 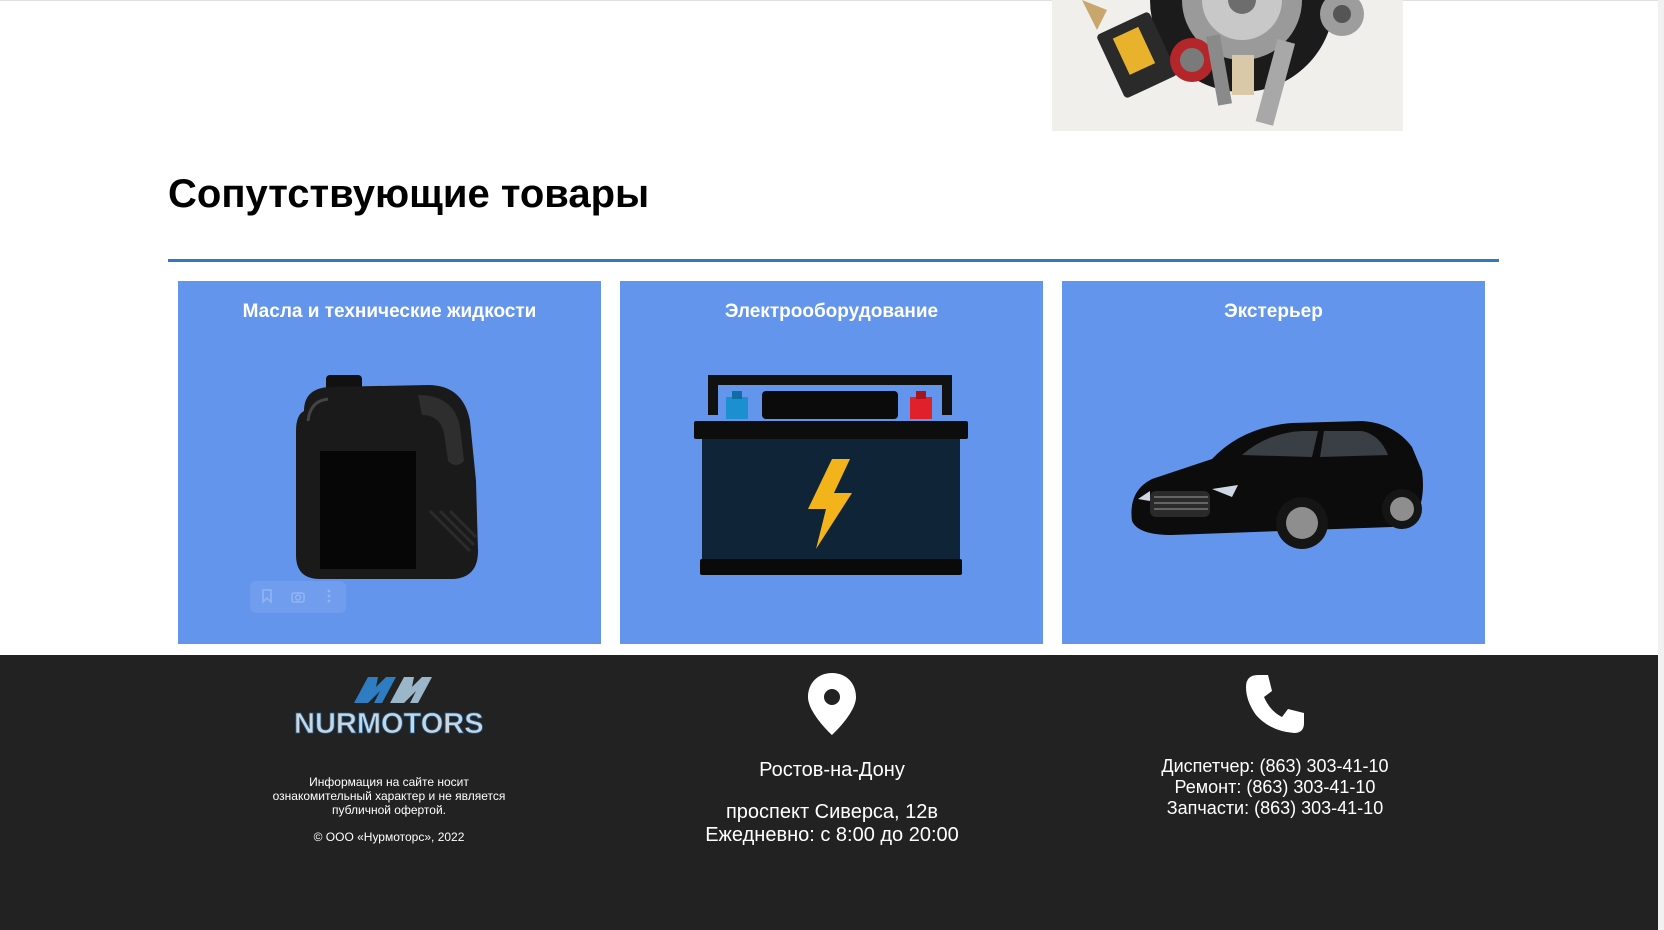 What do you see at coordinates (389, 471) in the screenshot?
I see `oil-canister-icon` at bounding box center [389, 471].